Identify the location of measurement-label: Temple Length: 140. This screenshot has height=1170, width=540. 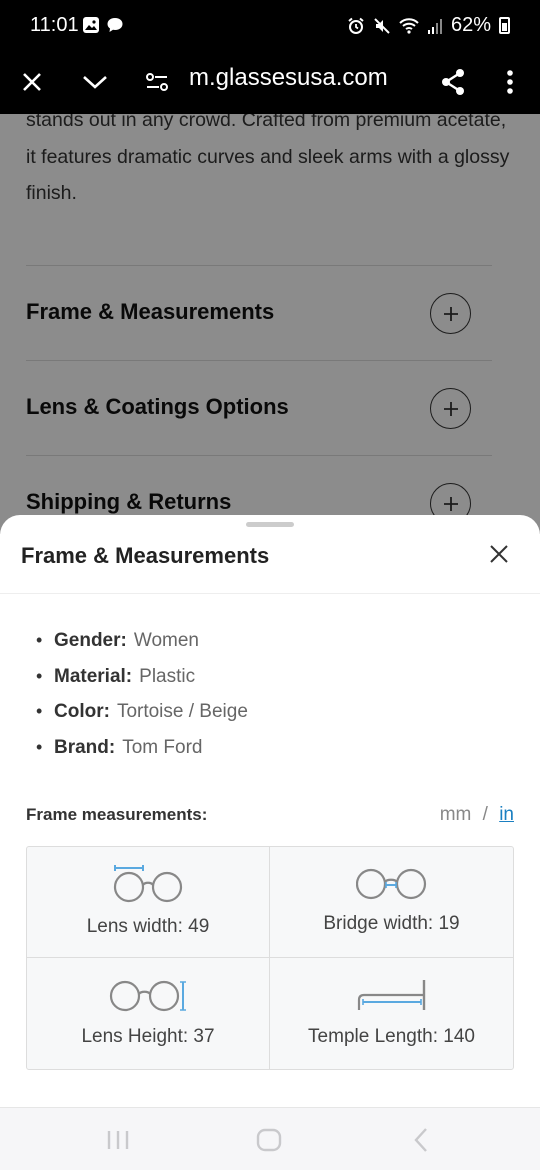
(391, 1036).